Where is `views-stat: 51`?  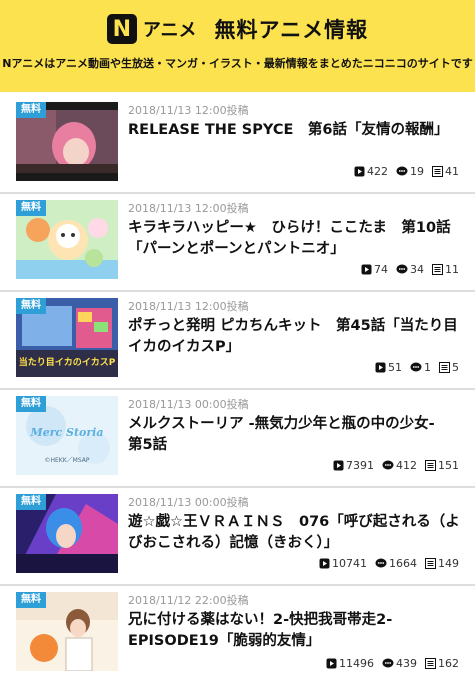 views-stat: 51 is located at coordinates (388, 367).